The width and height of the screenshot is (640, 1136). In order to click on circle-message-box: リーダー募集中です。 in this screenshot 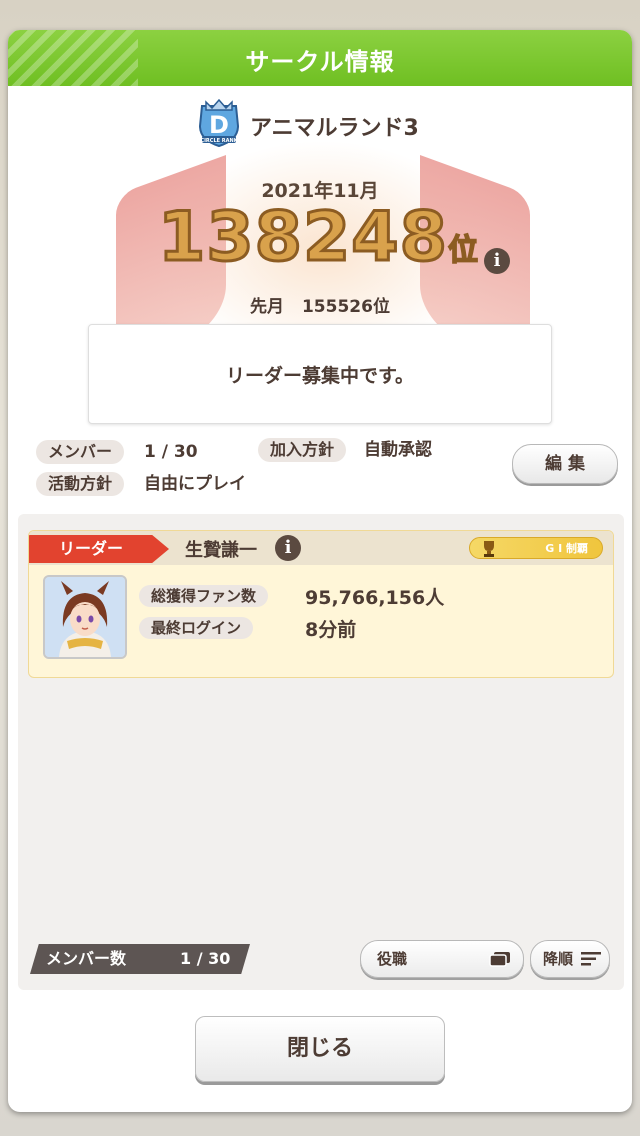, I will do `click(320, 374)`.